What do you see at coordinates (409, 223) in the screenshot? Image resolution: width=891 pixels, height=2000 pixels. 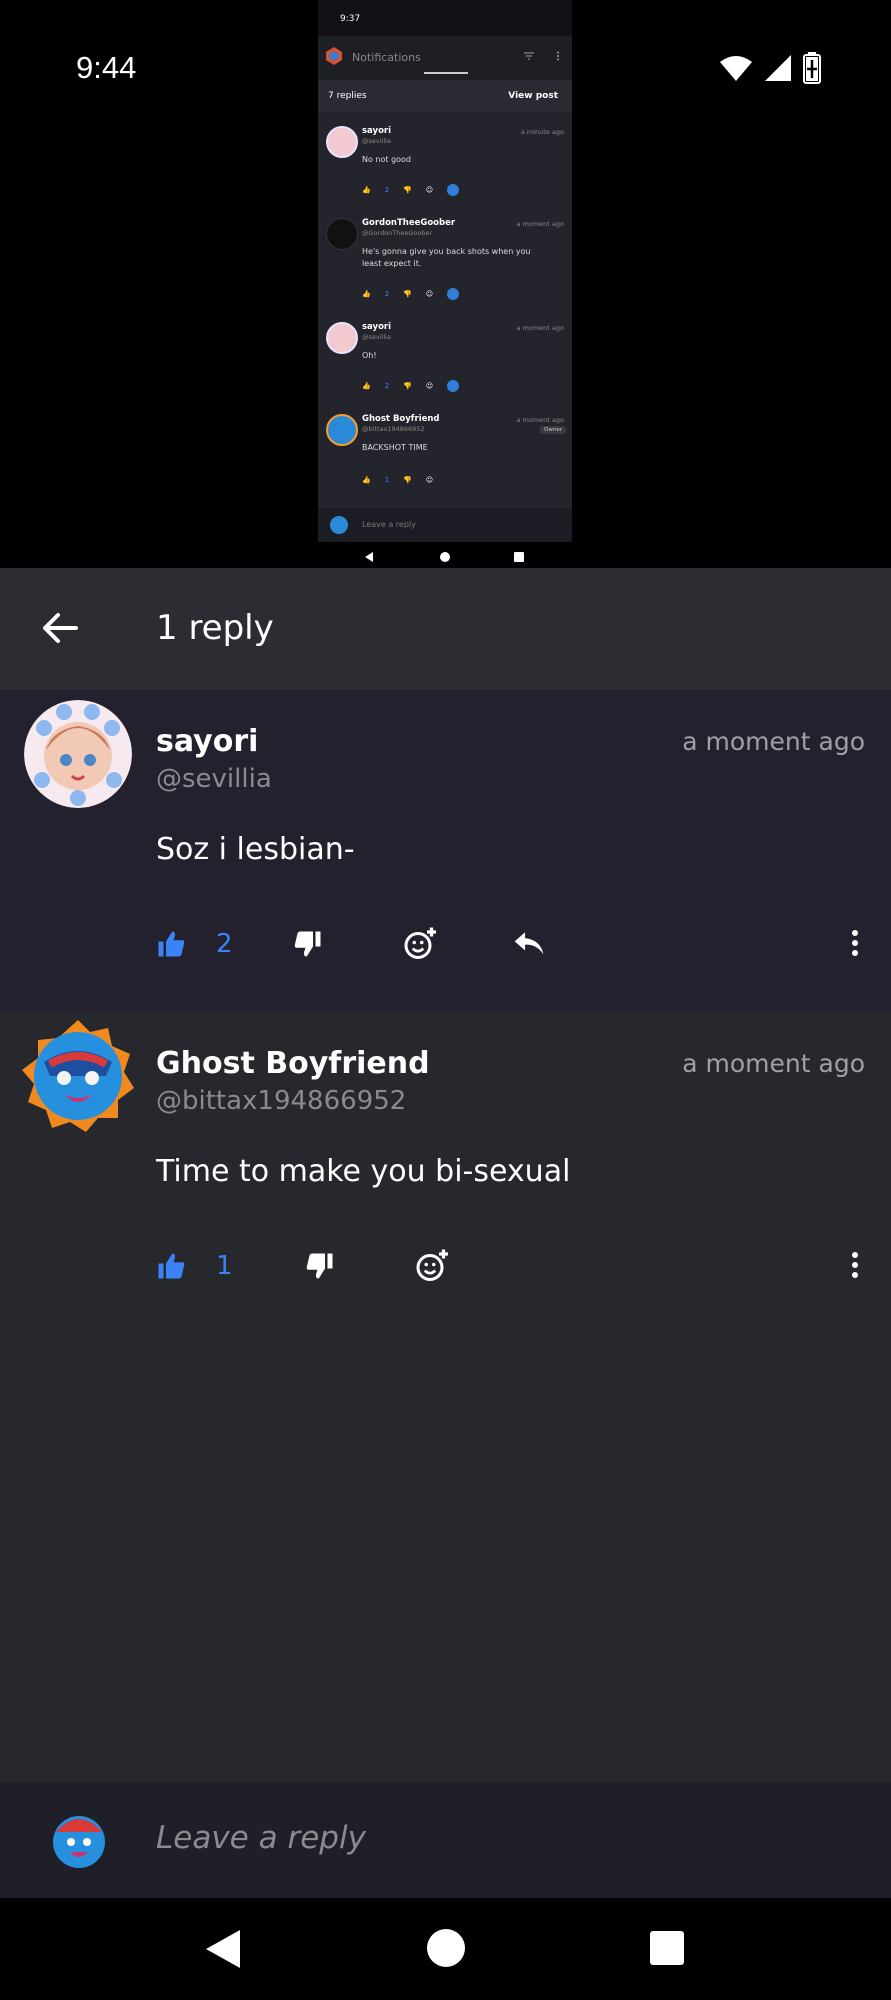 I see `embedded-comment-name: GordonTheeGoober` at bounding box center [409, 223].